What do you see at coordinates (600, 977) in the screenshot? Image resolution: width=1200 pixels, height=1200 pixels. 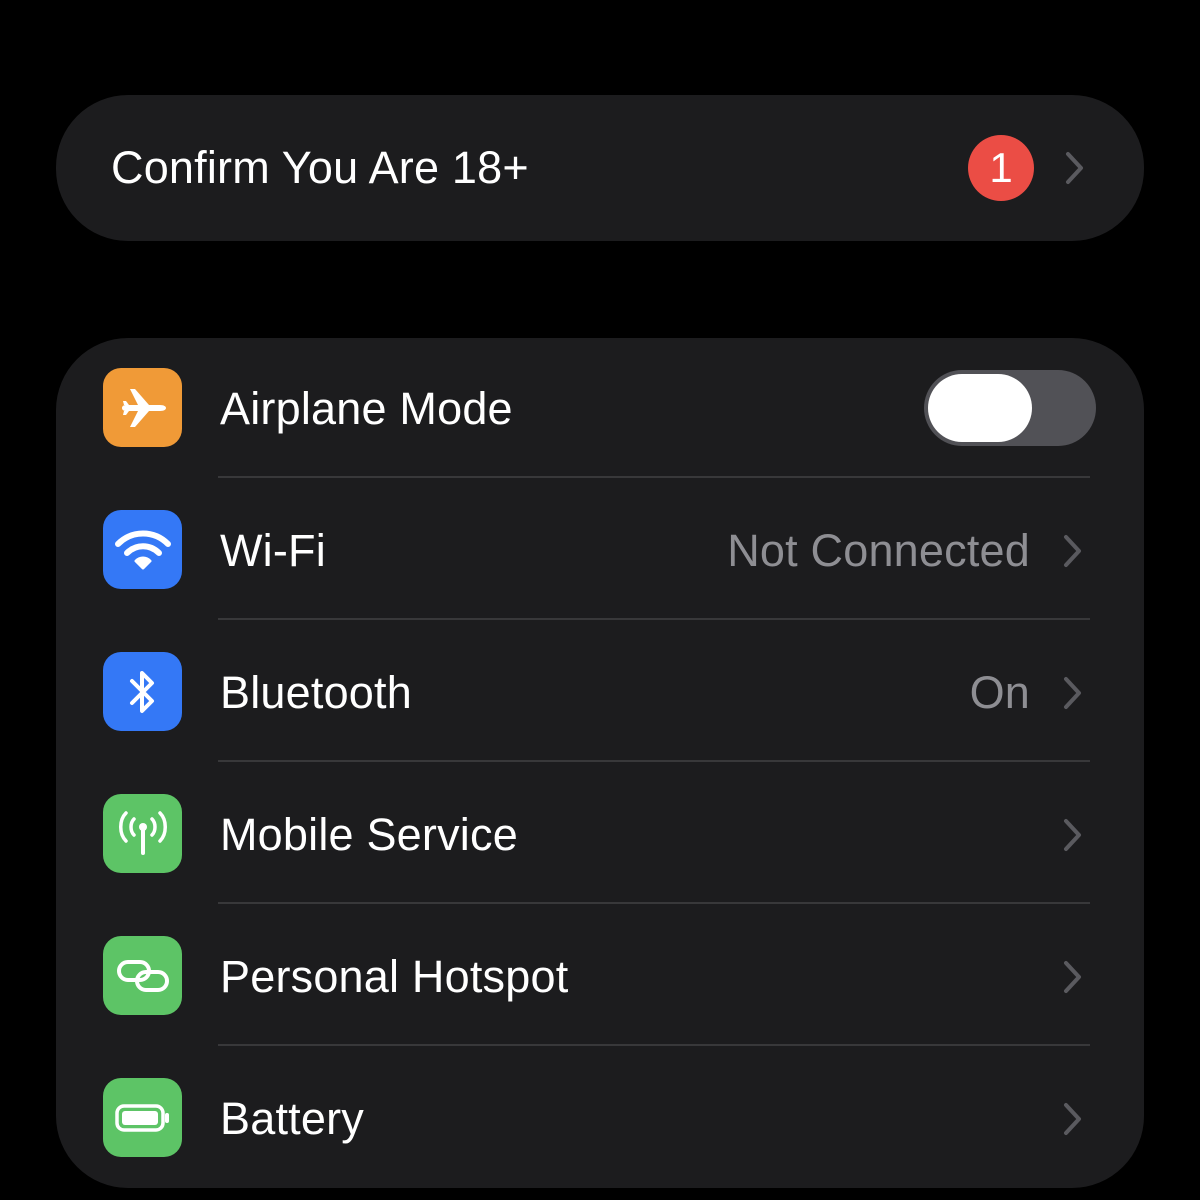 I see `personal-hotspot-row: Personal Hotspot` at bounding box center [600, 977].